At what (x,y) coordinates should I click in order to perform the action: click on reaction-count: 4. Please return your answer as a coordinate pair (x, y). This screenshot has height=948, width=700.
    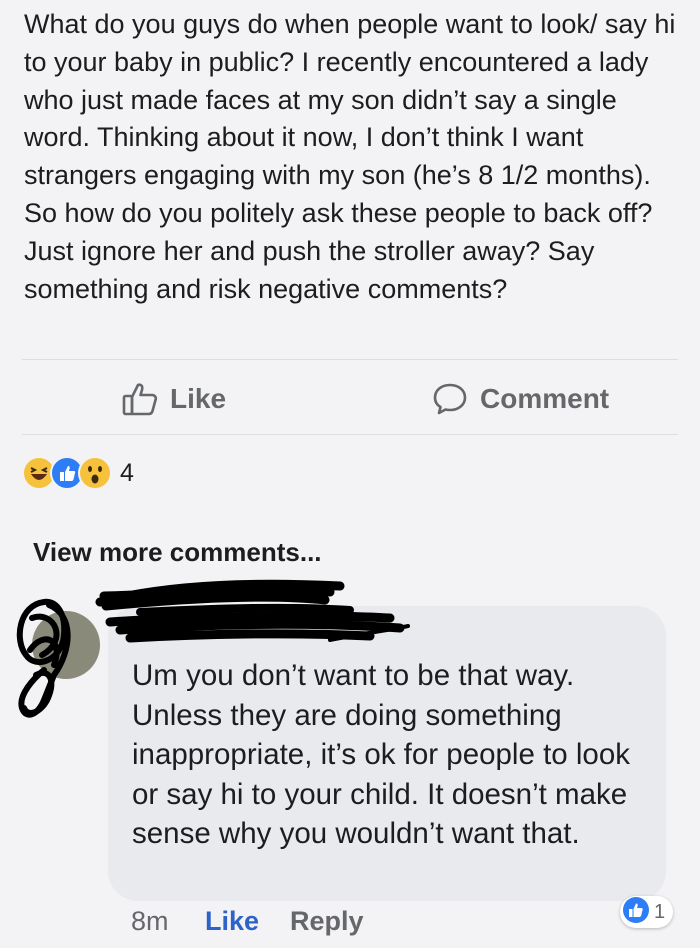
    Looking at the image, I should click on (127, 472).